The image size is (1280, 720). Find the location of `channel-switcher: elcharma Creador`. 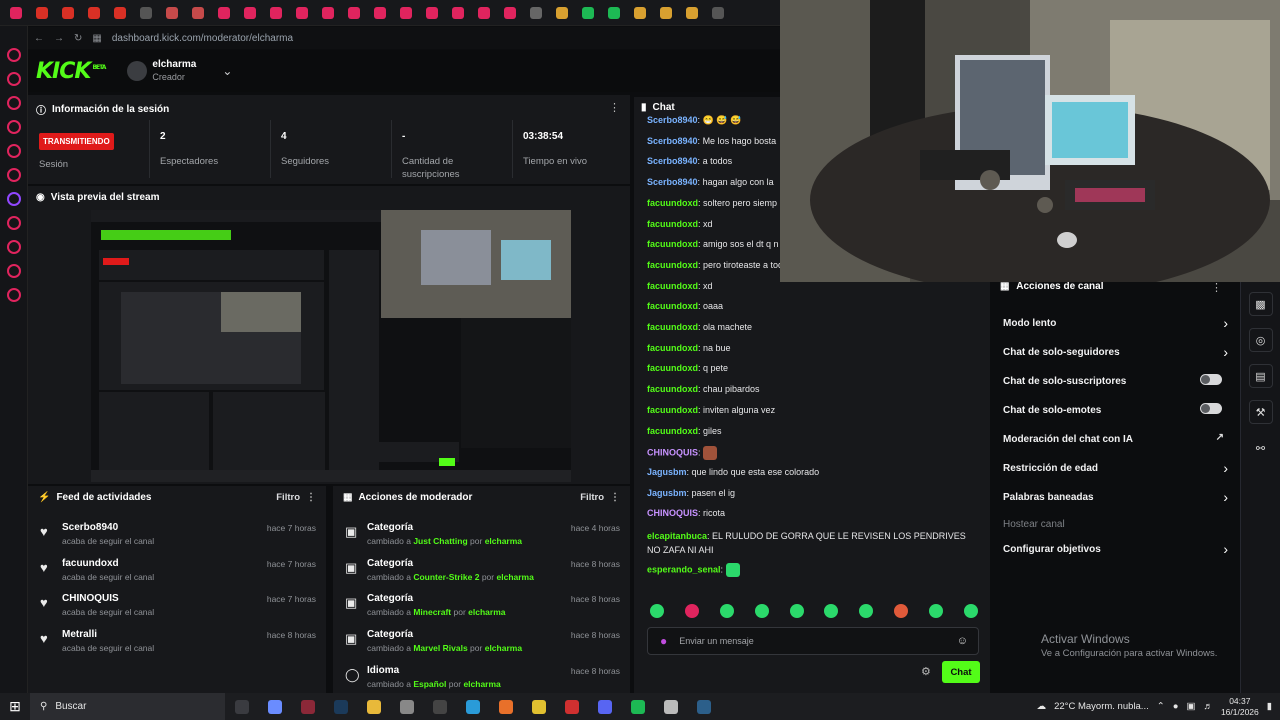

channel-switcher: elcharma Creador is located at coordinates (174, 71).